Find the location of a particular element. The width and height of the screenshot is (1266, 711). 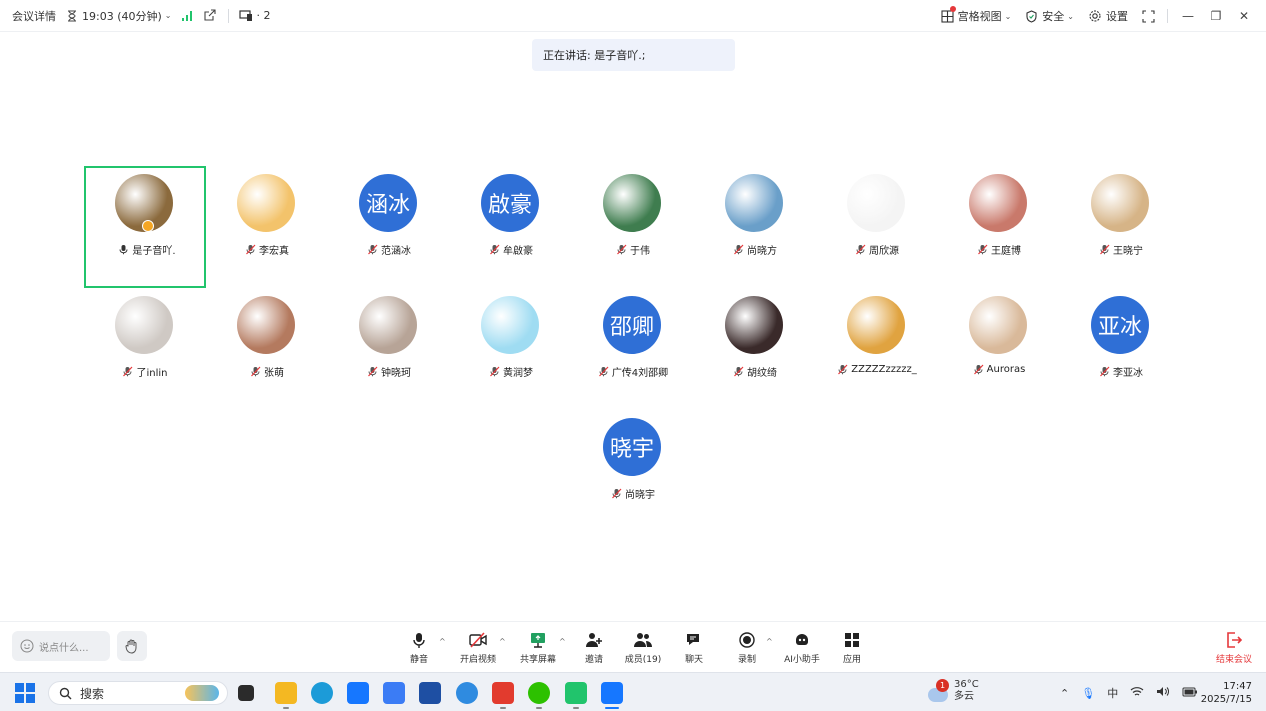

input-method-icon: 中 is located at coordinates (1112, 693).